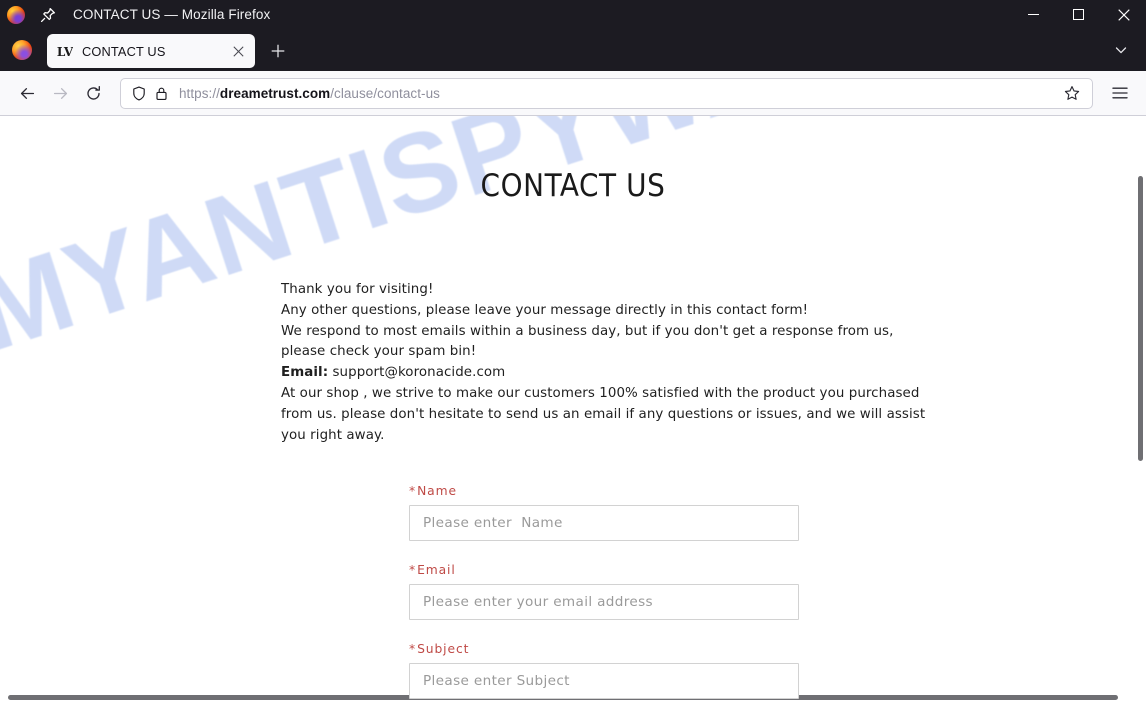 Image resolution: width=1146 pixels, height=702 pixels. What do you see at coordinates (1121, 50) in the screenshot?
I see `chevron-down-icon` at bounding box center [1121, 50].